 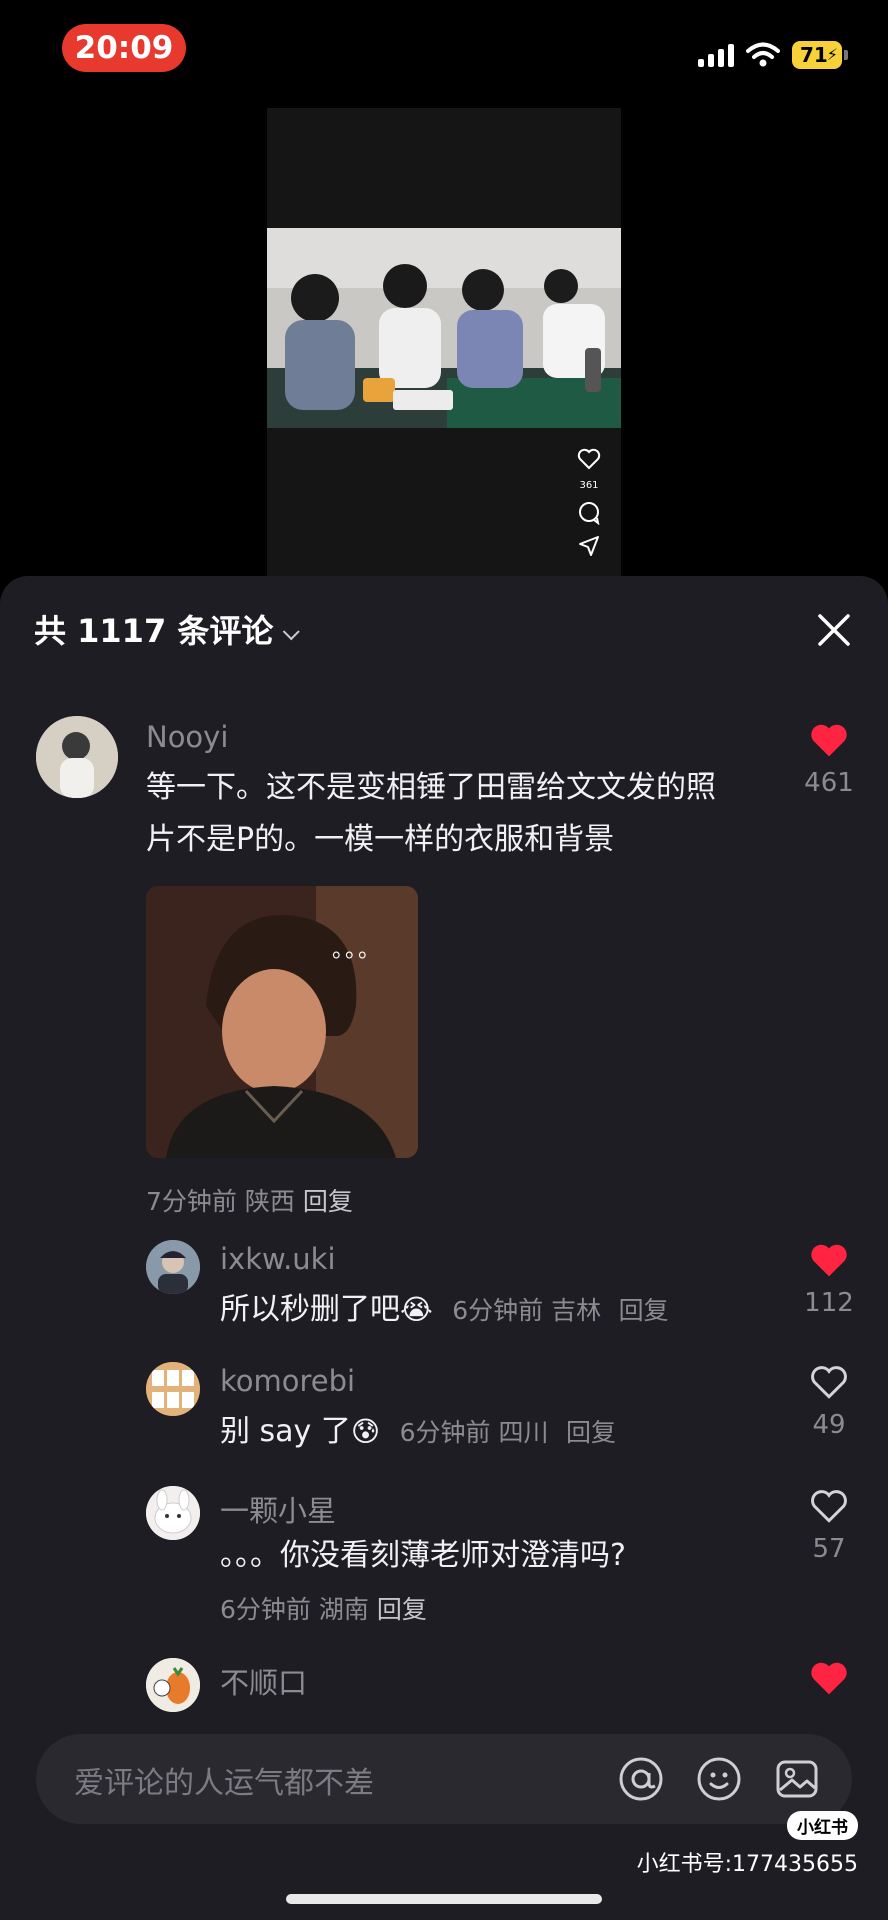 I want to click on comment-image-overlay: 。。。, so click(x=357, y=950).